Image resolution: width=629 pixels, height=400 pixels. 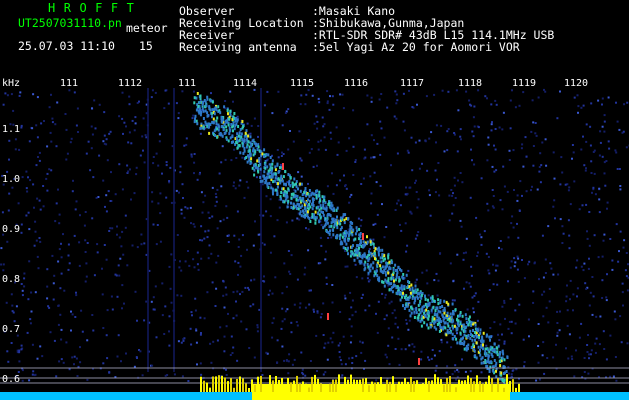 What do you see at coordinates (11, 179) in the screenshot?
I see `y-tick-label: 1.0` at bounding box center [11, 179].